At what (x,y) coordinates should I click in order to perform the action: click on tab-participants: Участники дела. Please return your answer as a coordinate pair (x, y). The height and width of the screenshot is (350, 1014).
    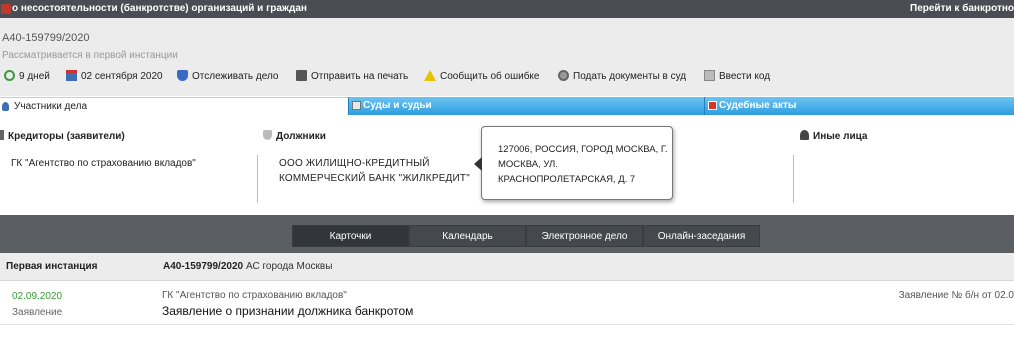
    Looking at the image, I should click on (174, 106).